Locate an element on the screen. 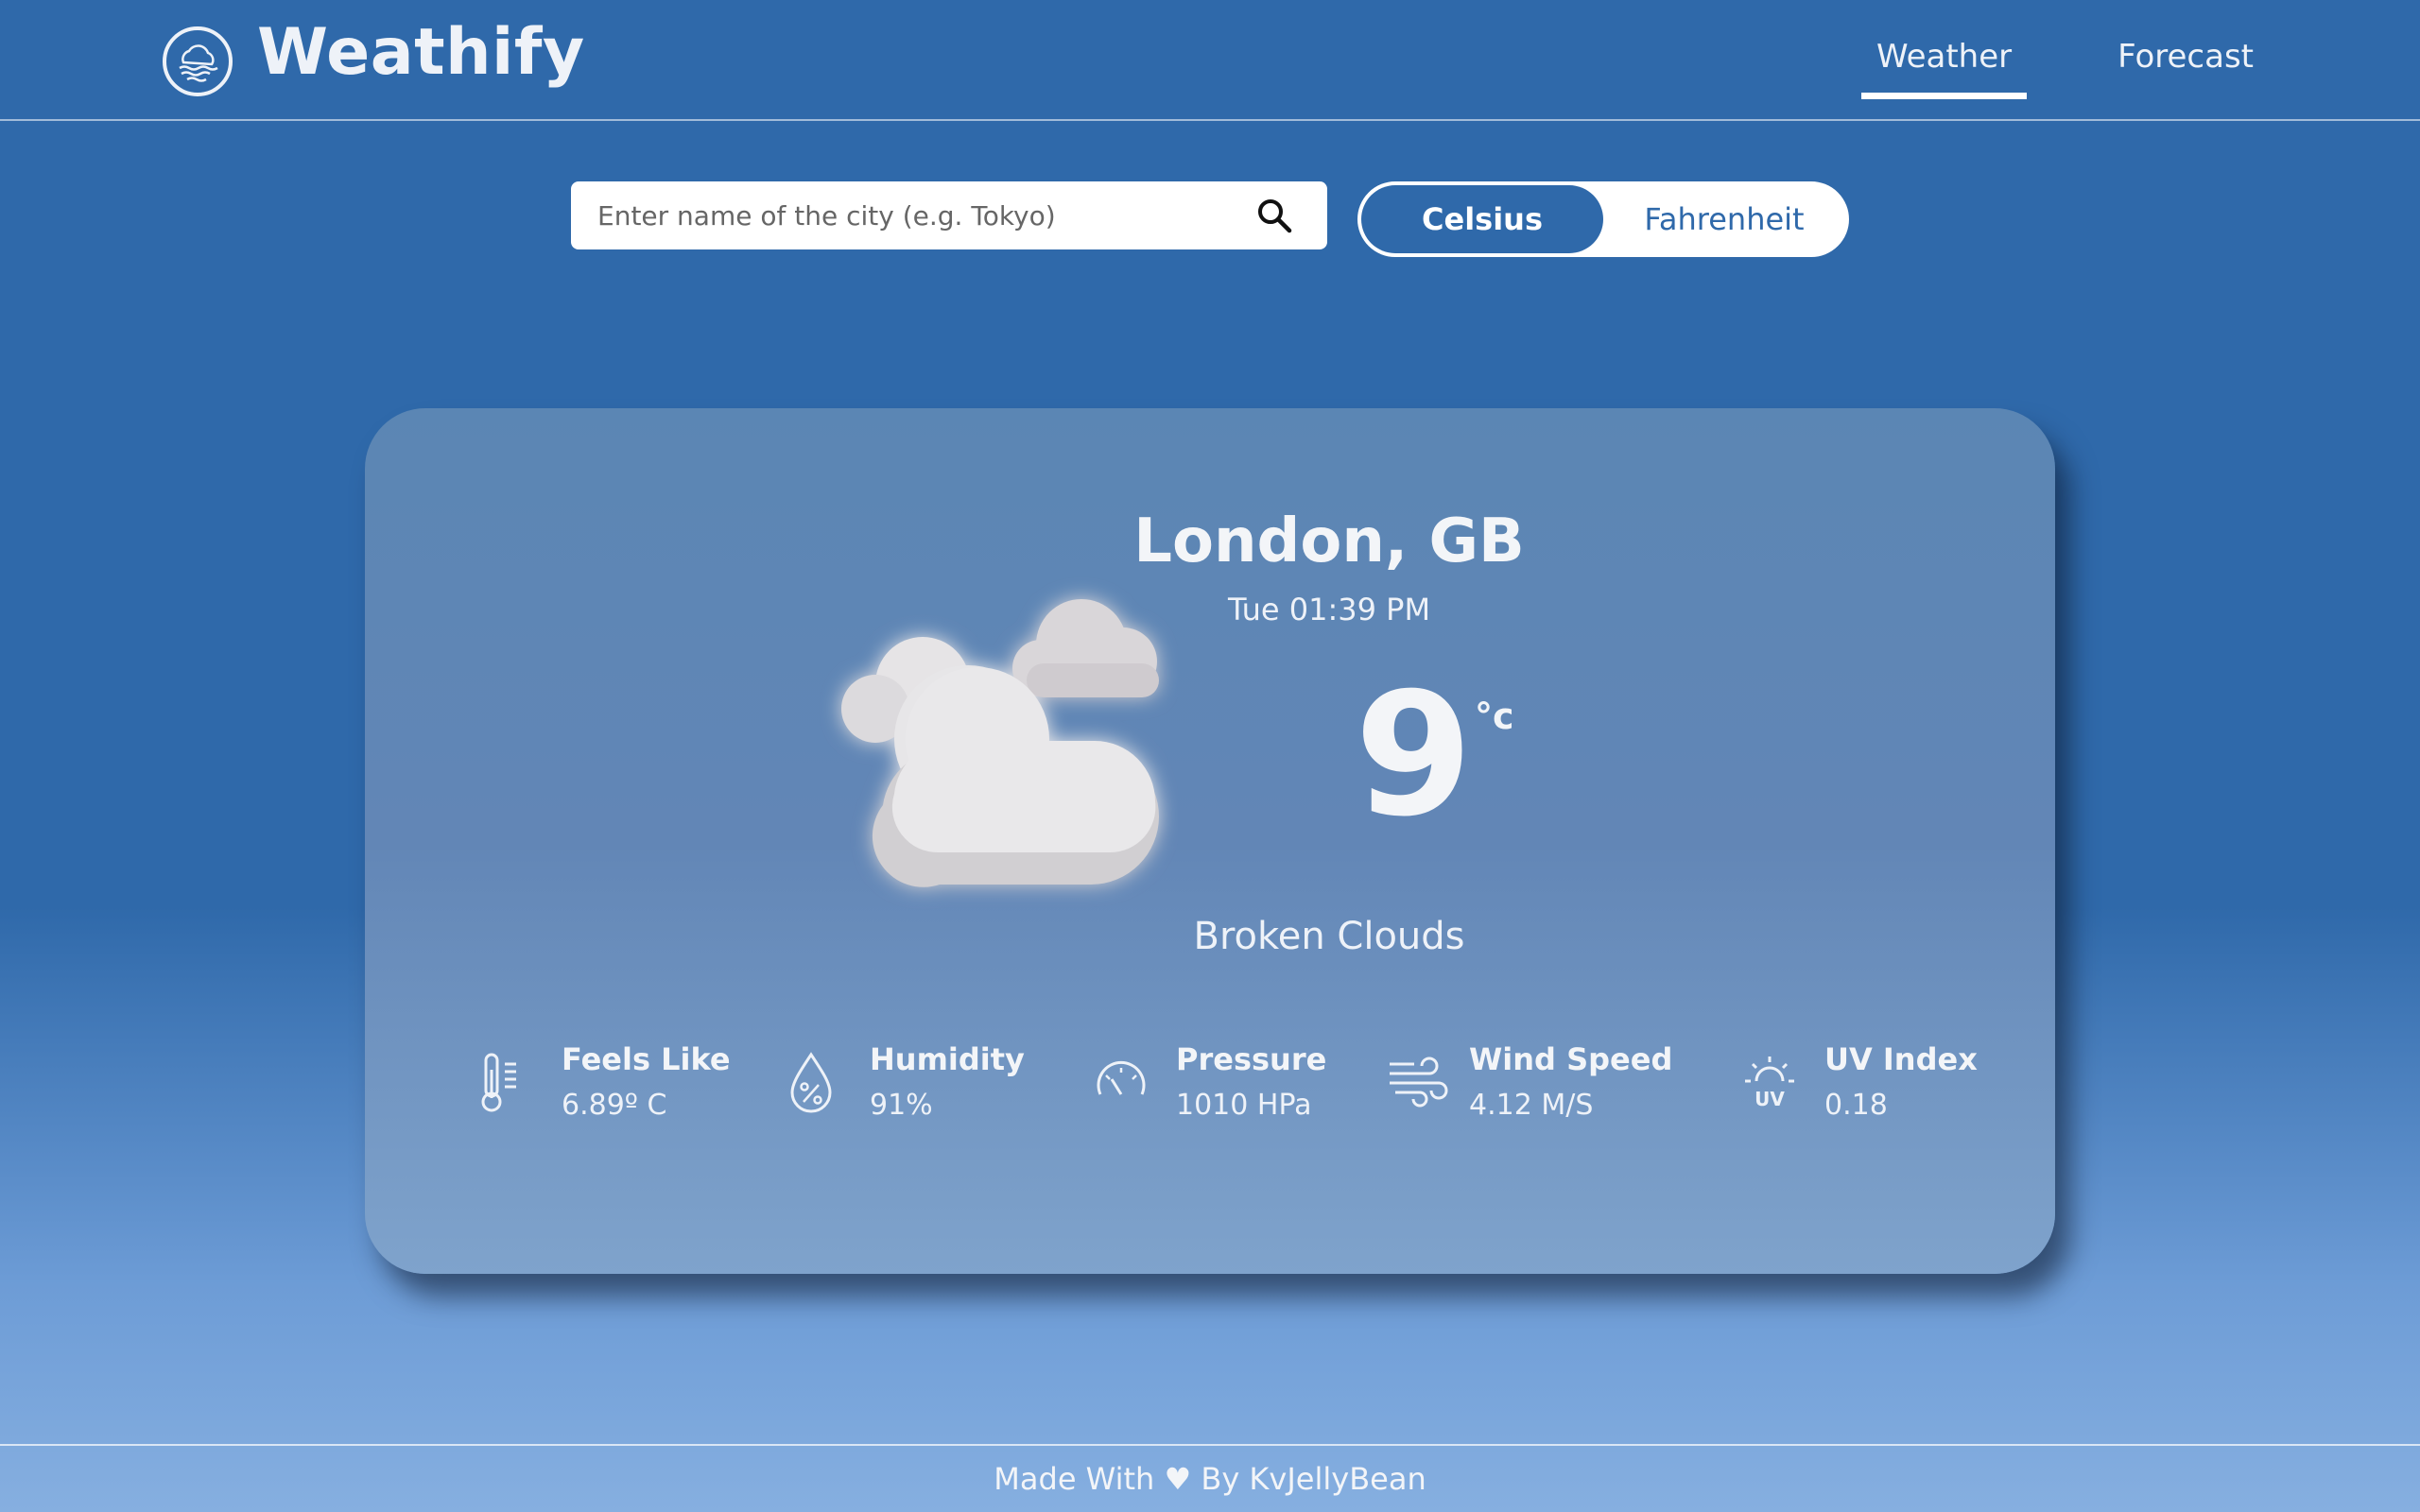 The height and width of the screenshot is (1512, 2420). broken-clouds-icon is located at coordinates (979, 739).